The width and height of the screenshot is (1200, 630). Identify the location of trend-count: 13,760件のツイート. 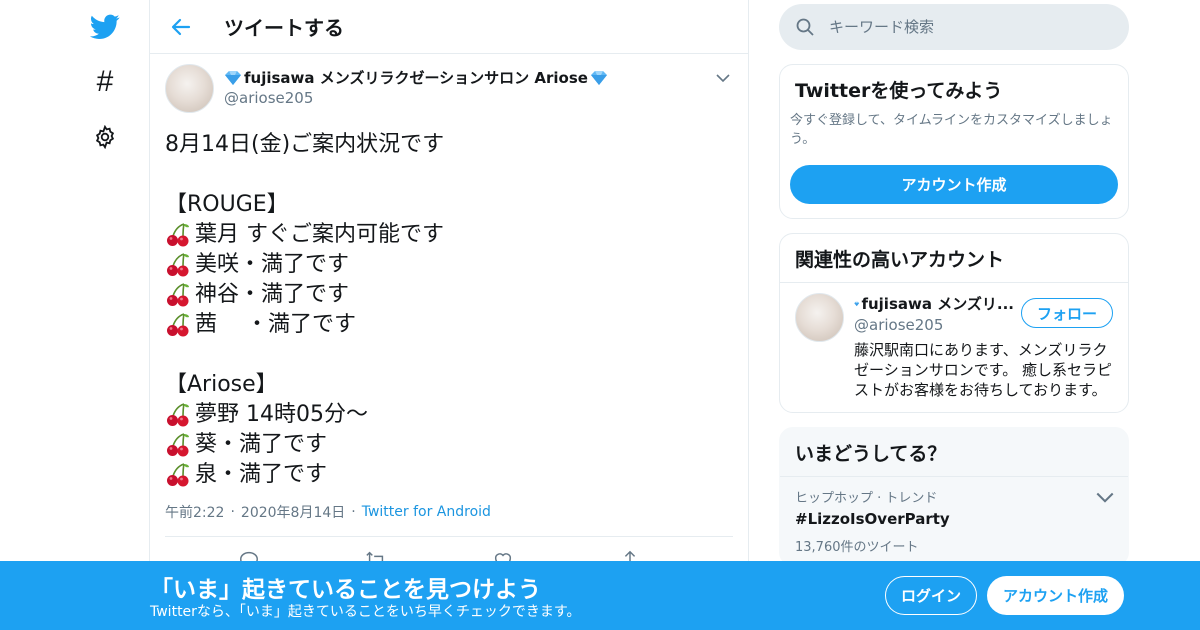
(857, 547).